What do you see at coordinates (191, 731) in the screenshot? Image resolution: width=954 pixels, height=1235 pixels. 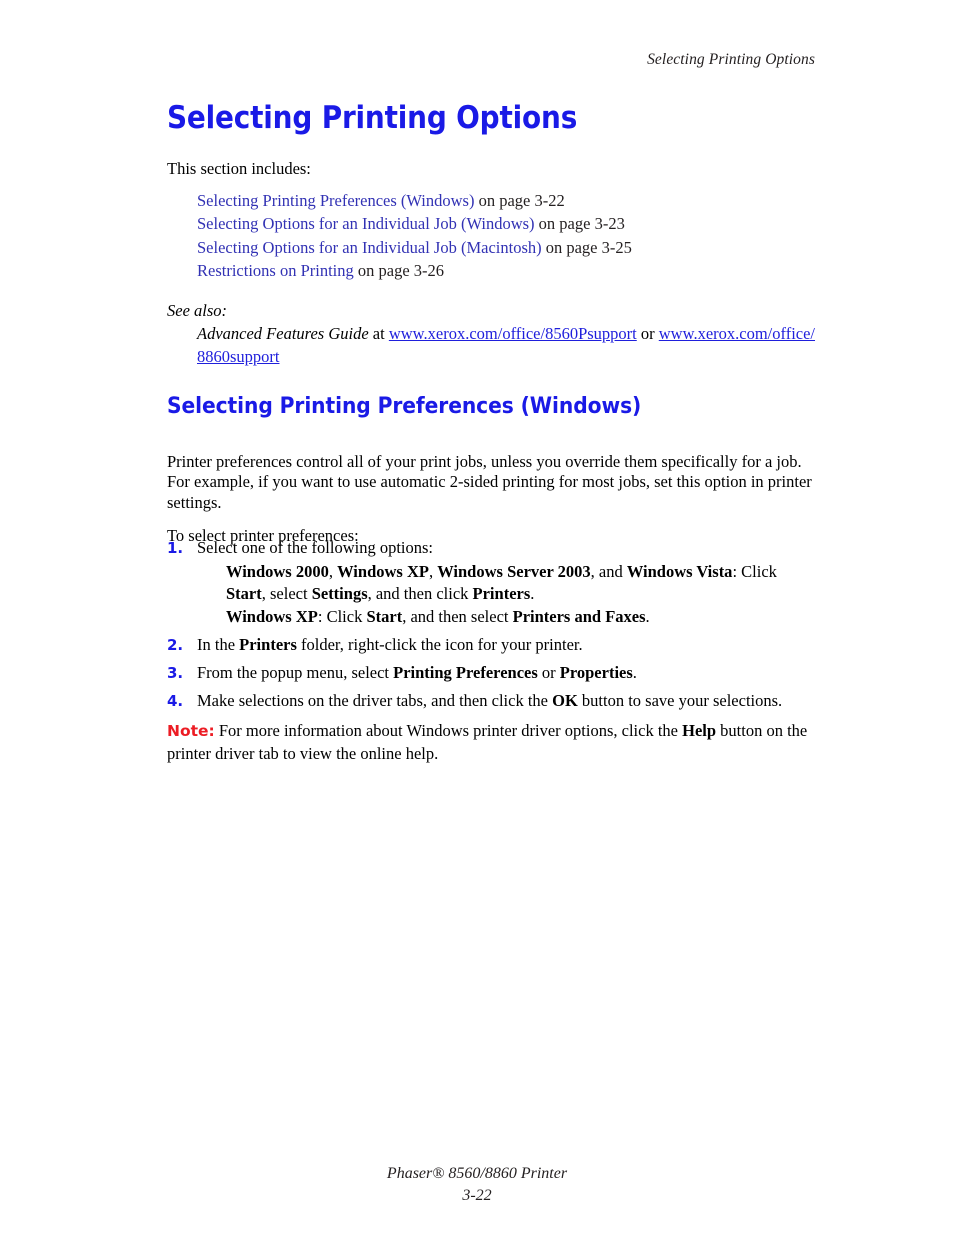 I see `note-label: Note:` at bounding box center [191, 731].